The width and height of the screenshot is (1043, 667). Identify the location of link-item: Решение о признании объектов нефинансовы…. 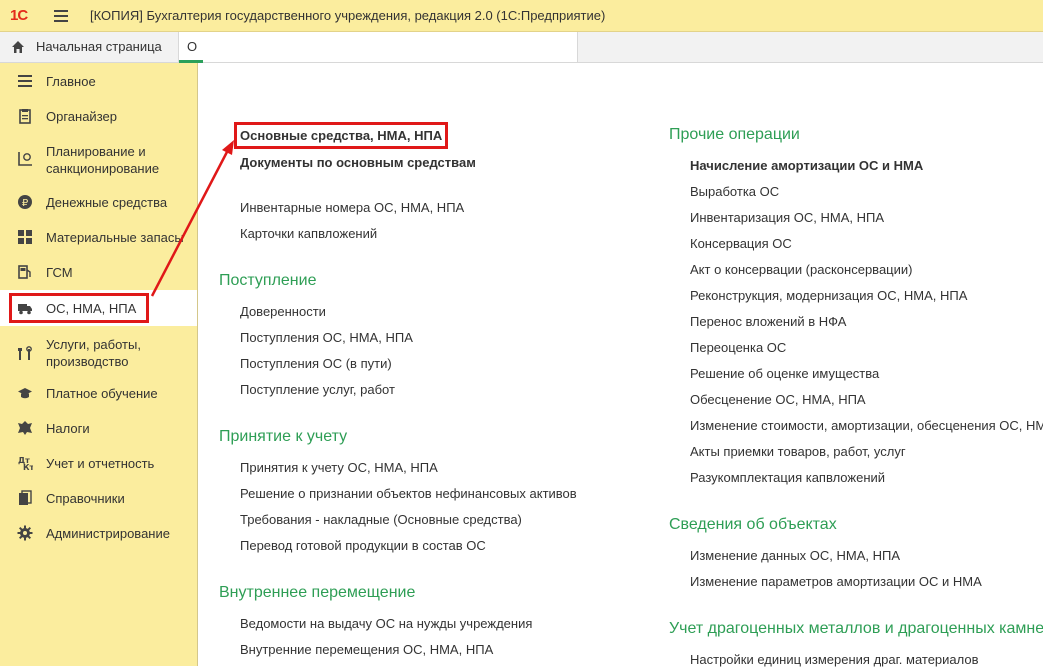
(408, 493).